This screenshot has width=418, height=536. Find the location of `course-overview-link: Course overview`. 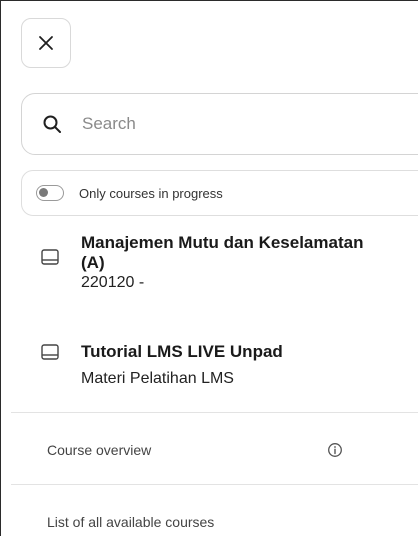

course-overview-link: Course overview is located at coordinates (209, 450).